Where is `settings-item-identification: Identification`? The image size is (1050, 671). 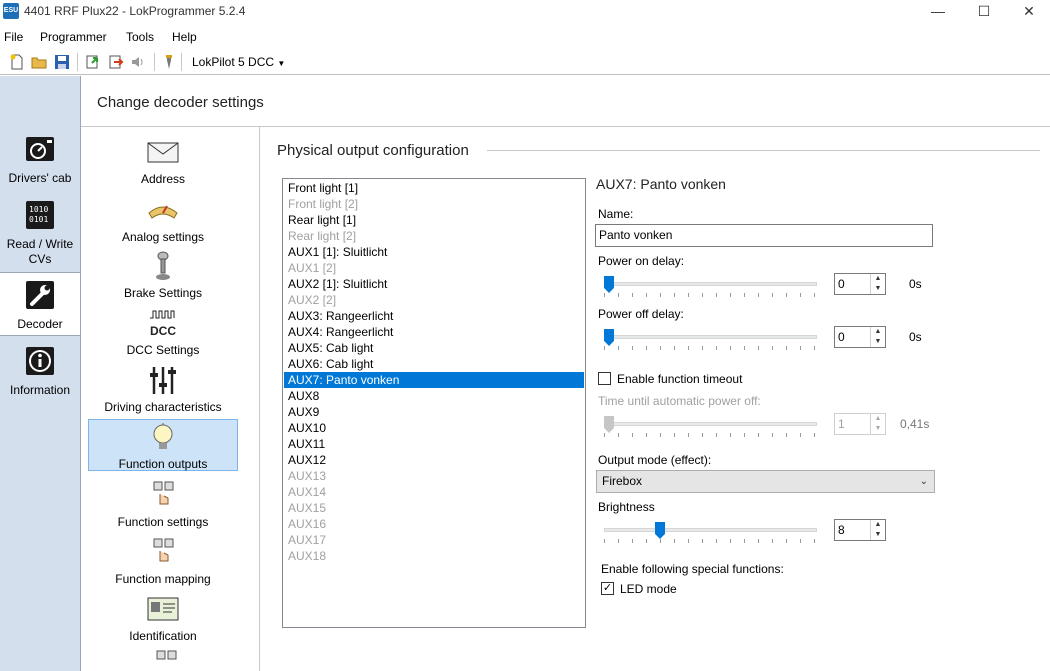
settings-item-identification: Identification is located at coordinates (163, 618).